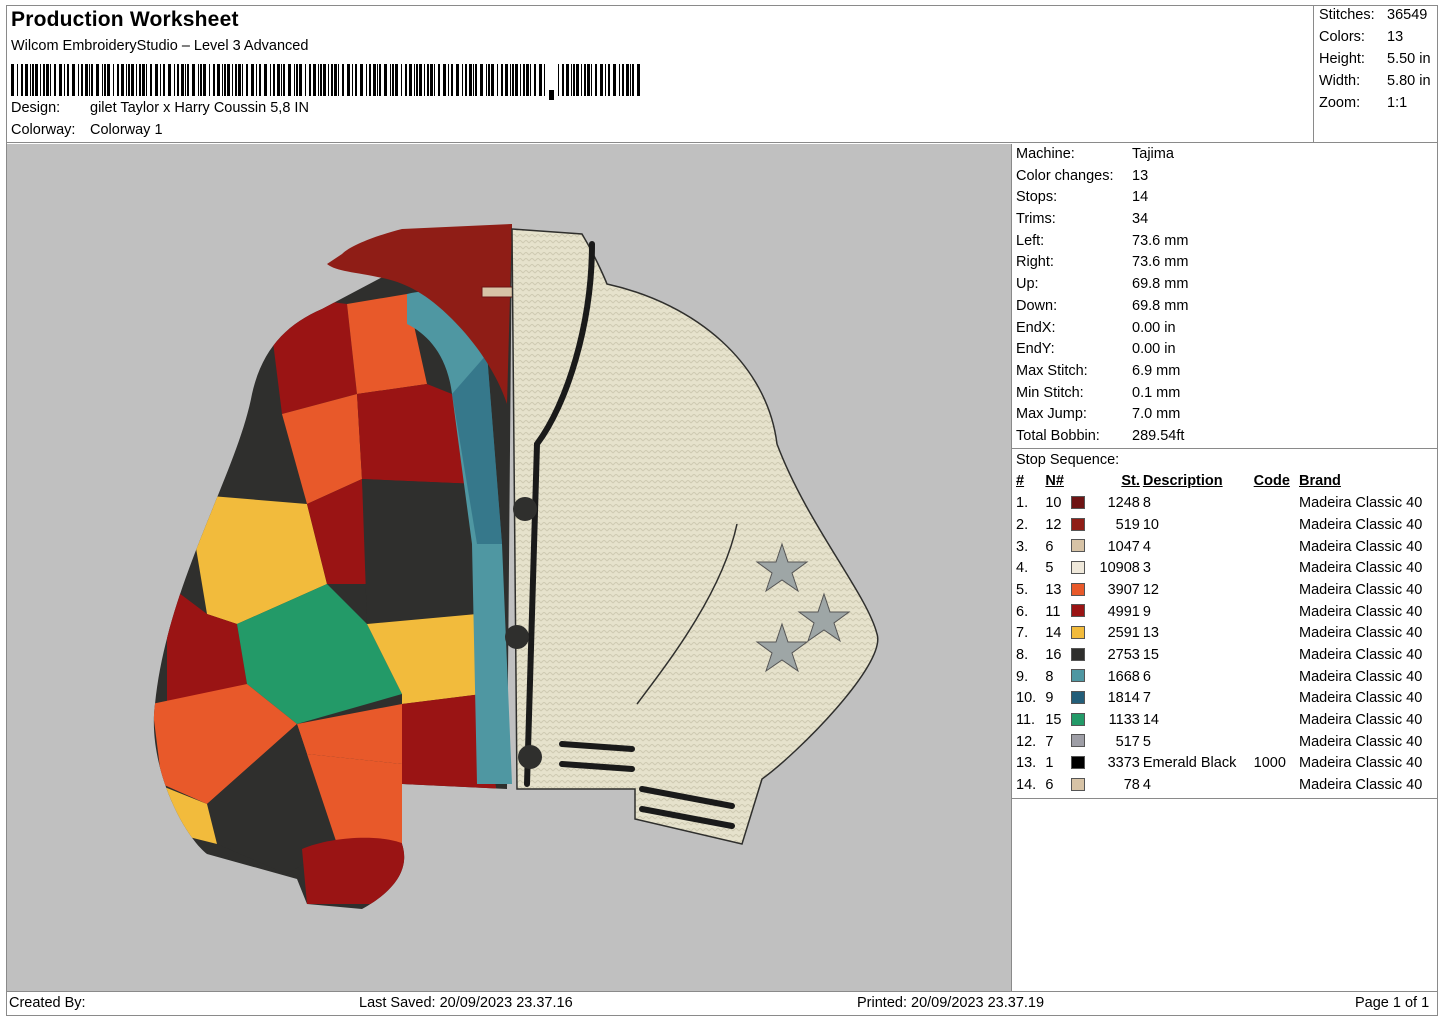  What do you see at coordinates (1225, 285) in the screenshot?
I see `up-row: Up: 69.8 mm` at bounding box center [1225, 285].